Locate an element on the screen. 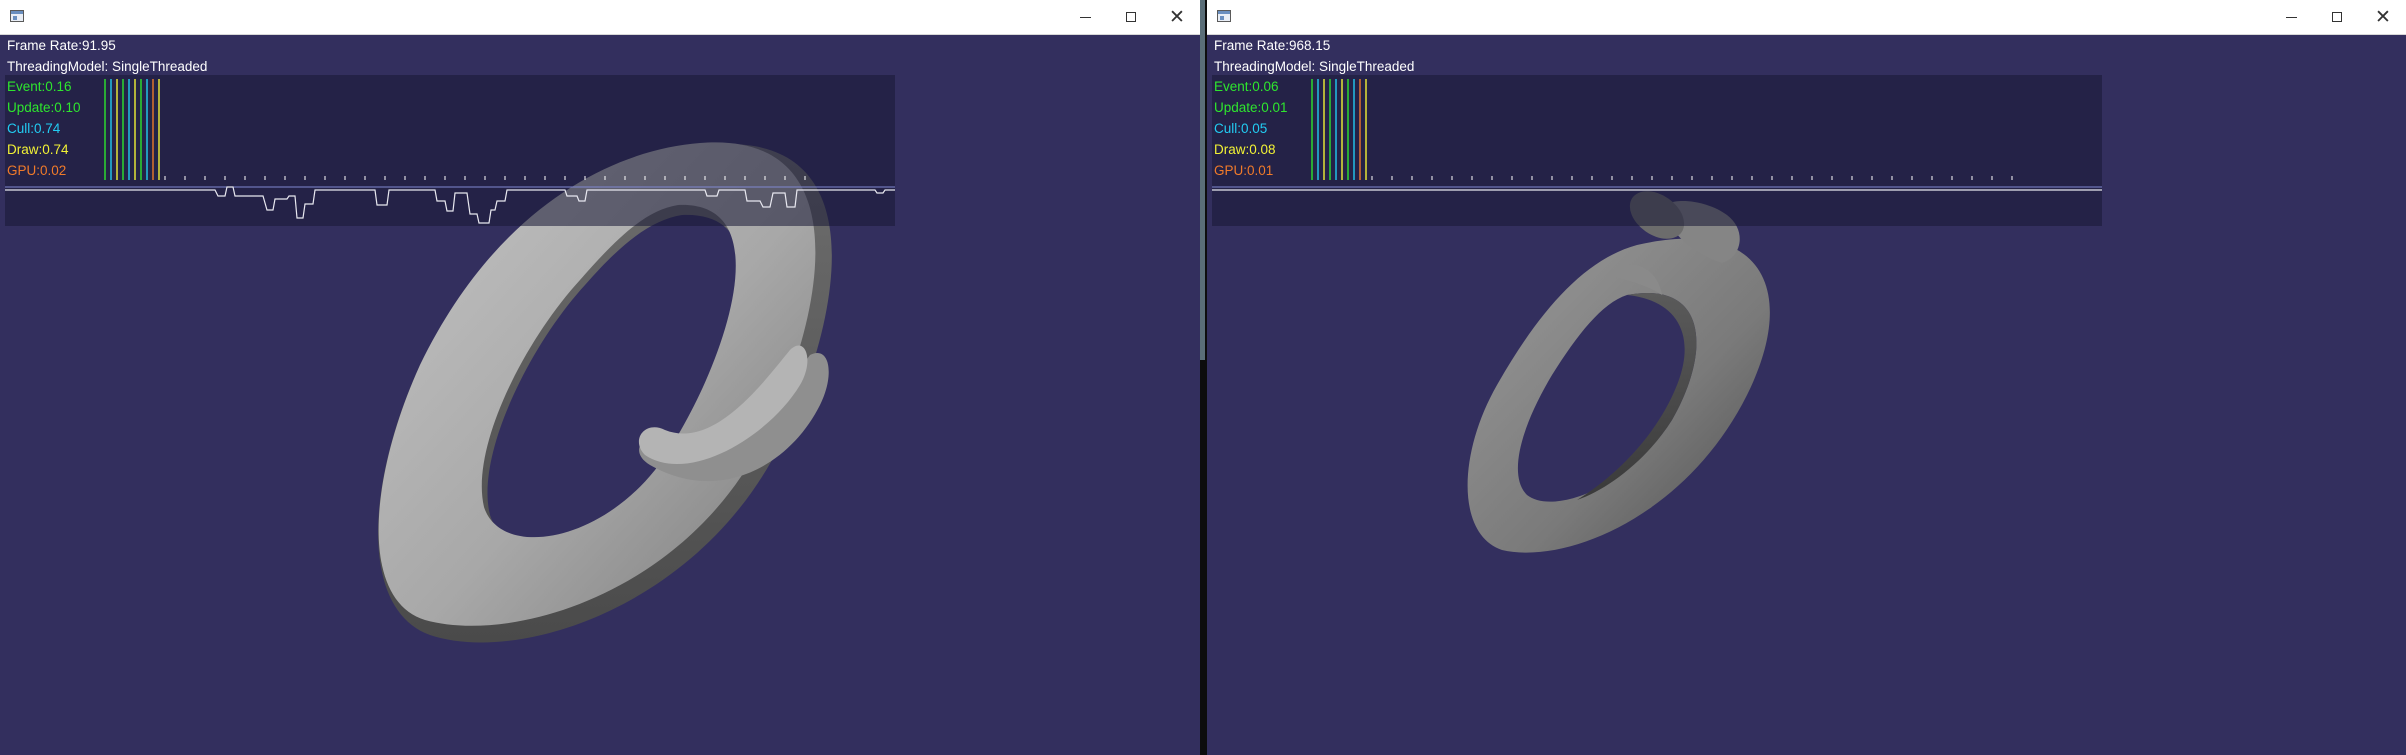 Image resolution: width=2406 pixels, height=755 pixels. left-title-bar: ✕ is located at coordinates (600, 17).